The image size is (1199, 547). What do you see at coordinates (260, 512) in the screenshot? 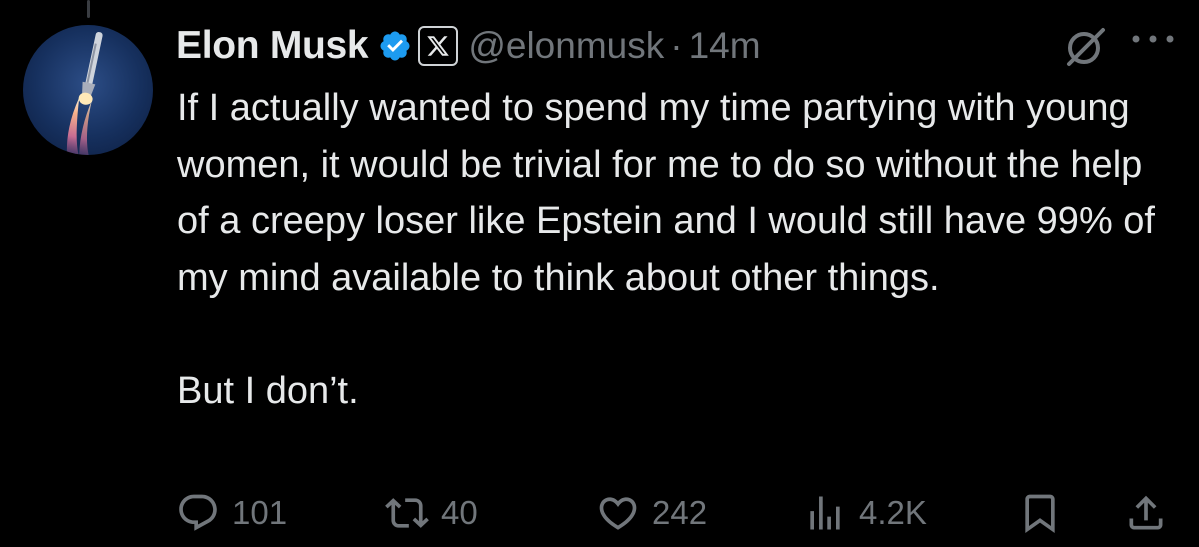
I see `reply-count: 101` at bounding box center [260, 512].